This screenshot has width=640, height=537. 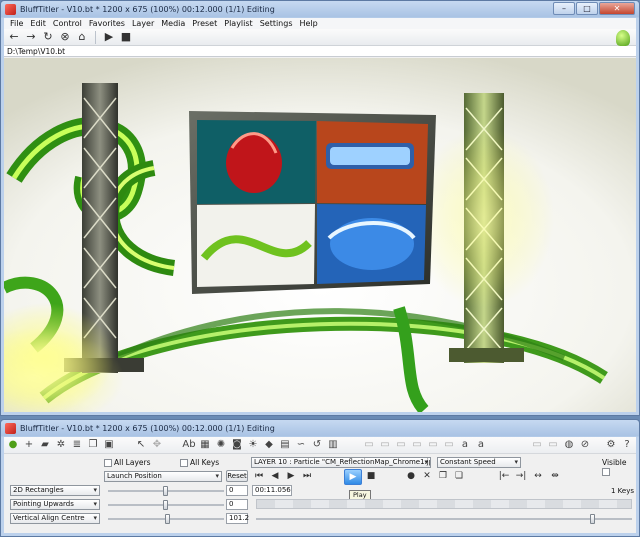 What do you see at coordinates (127, 462) in the screenshot?
I see `all-layers-checkbox: All Layers` at bounding box center [127, 462].